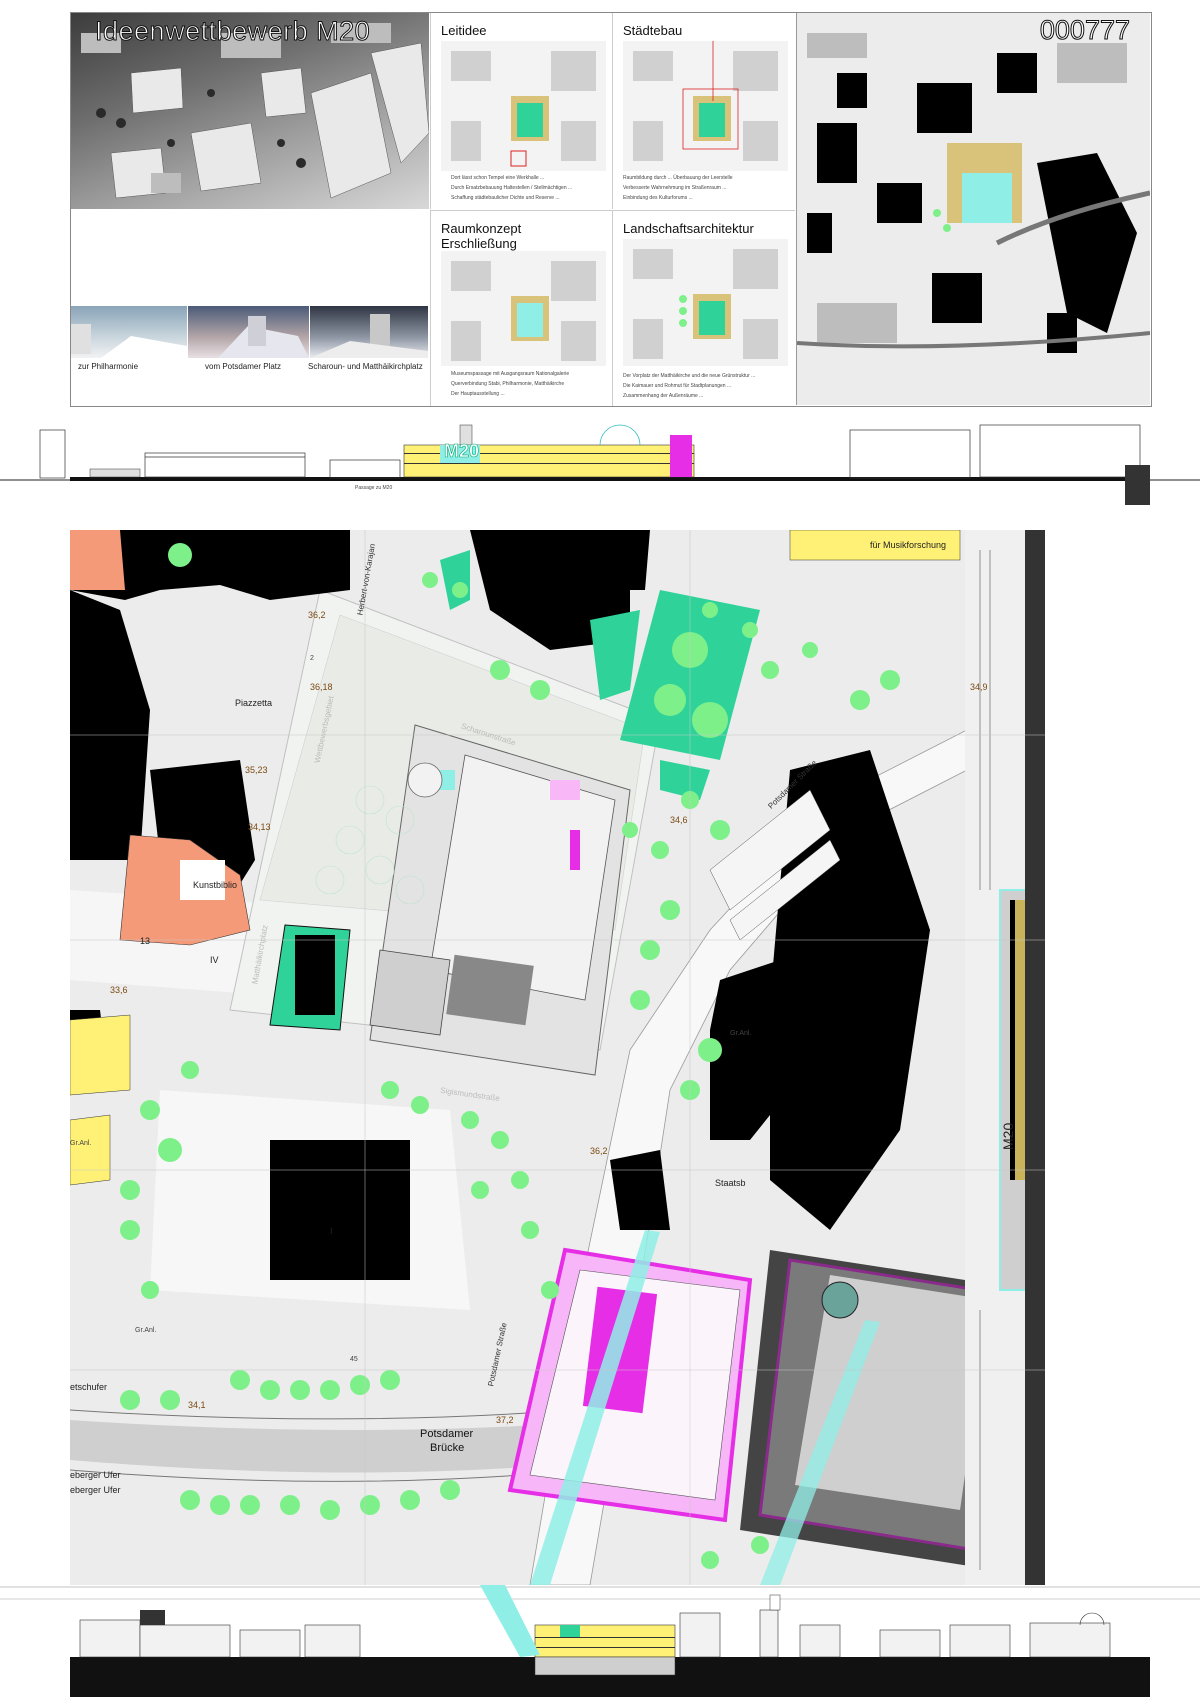 The image size is (1200, 1697). What do you see at coordinates (447, 1448) in the screenshot?
I see `plan-label-potsdamer-bruecke-2: Brücke` at bounding box center [447, 1448].